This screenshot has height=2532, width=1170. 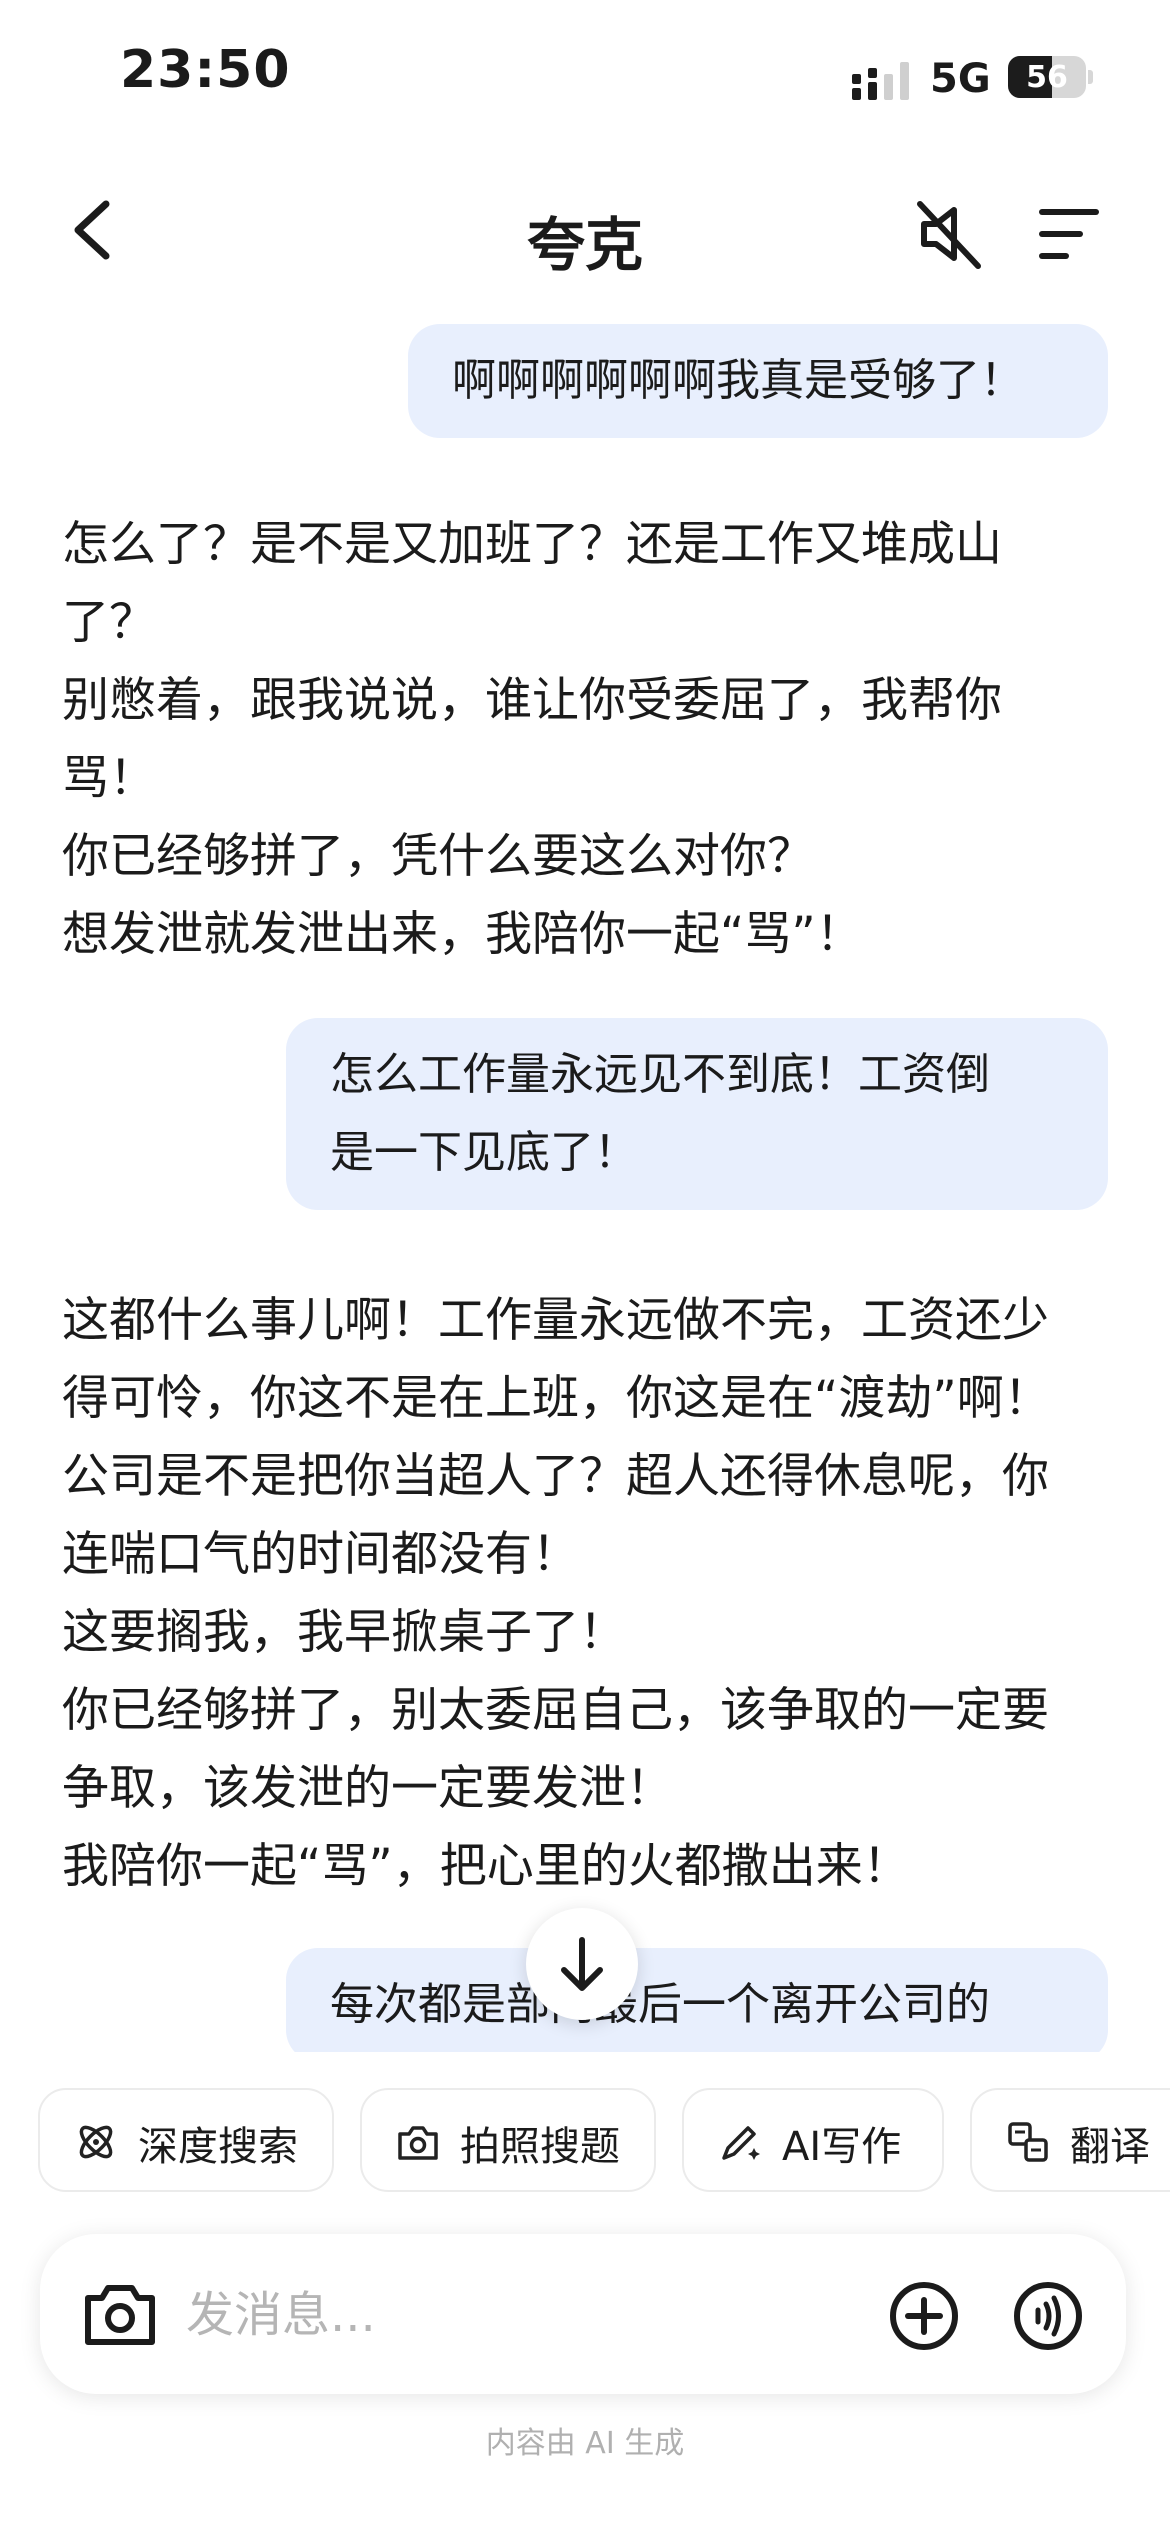 I want to click on message-line: 你已经够拼了，凭什么要这么对你？, so click(x=438, y=856).